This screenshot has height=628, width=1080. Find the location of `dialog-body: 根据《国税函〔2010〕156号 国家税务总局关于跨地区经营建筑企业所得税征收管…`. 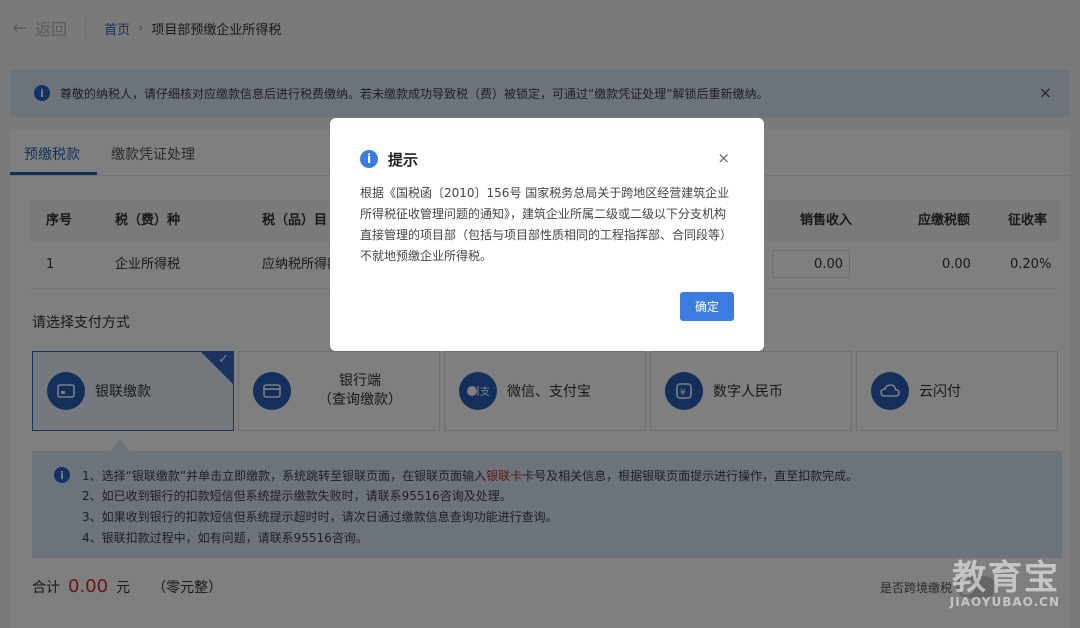

dialog-body: 根据《国税函〔2010〕156号 国家税务总局关于跨地区经营建筑企业所得税征收管… is located at coordinates (546, 224).